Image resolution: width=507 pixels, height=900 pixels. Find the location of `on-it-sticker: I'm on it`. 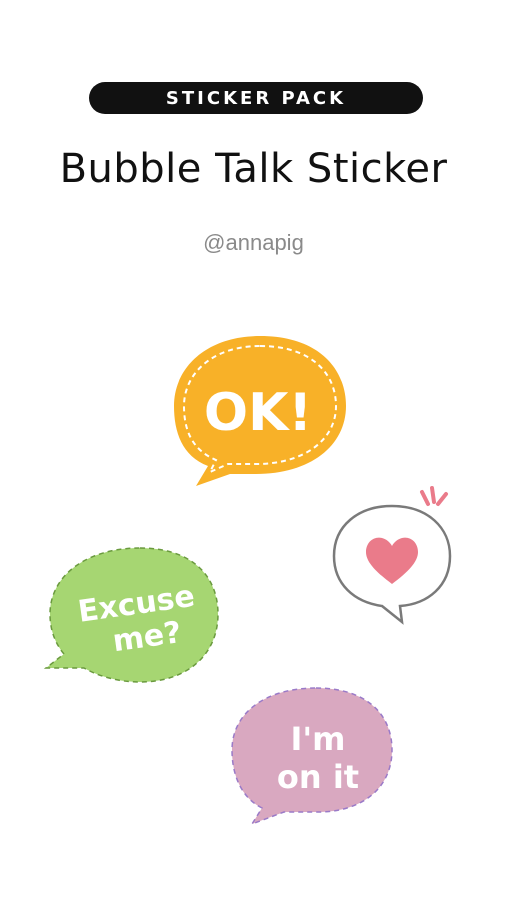

on-it-sticker: I'm on it is located at coordinates (312, 755).